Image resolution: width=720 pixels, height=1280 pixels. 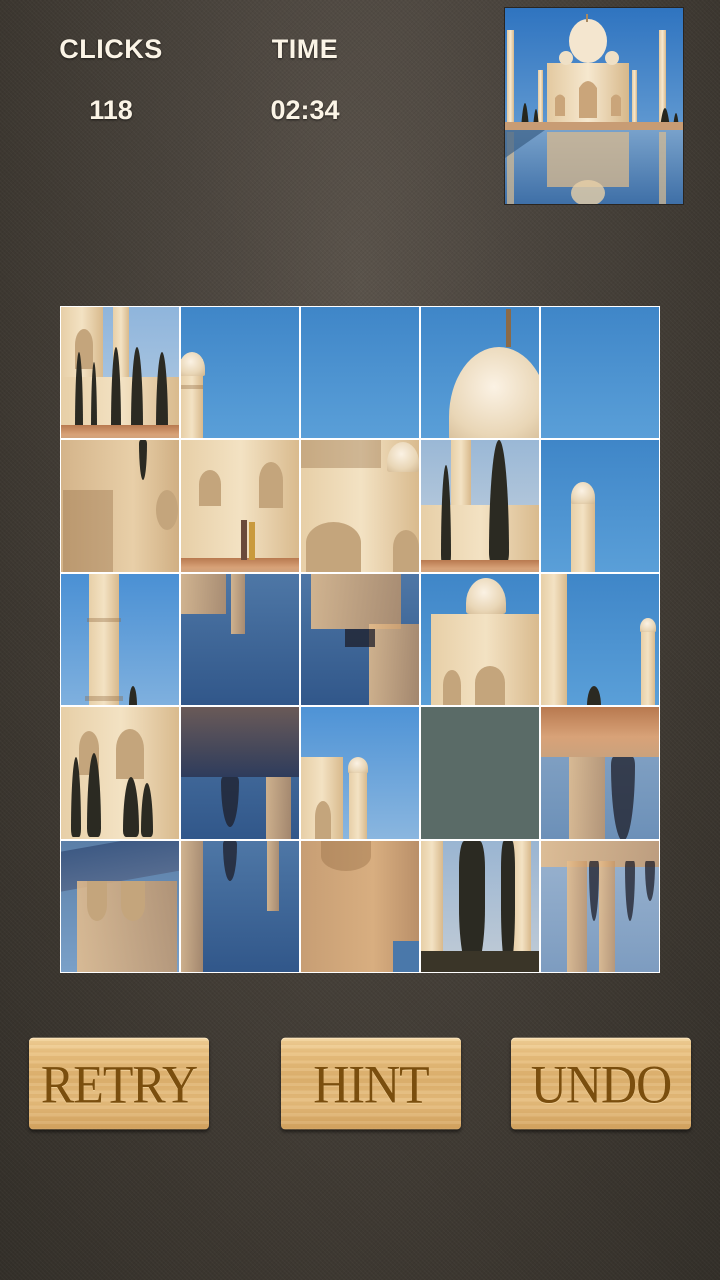 What do you see at coordinates (480, 773) in the screenshot?
I see `empty-slot` at bounding box center [480, 773].